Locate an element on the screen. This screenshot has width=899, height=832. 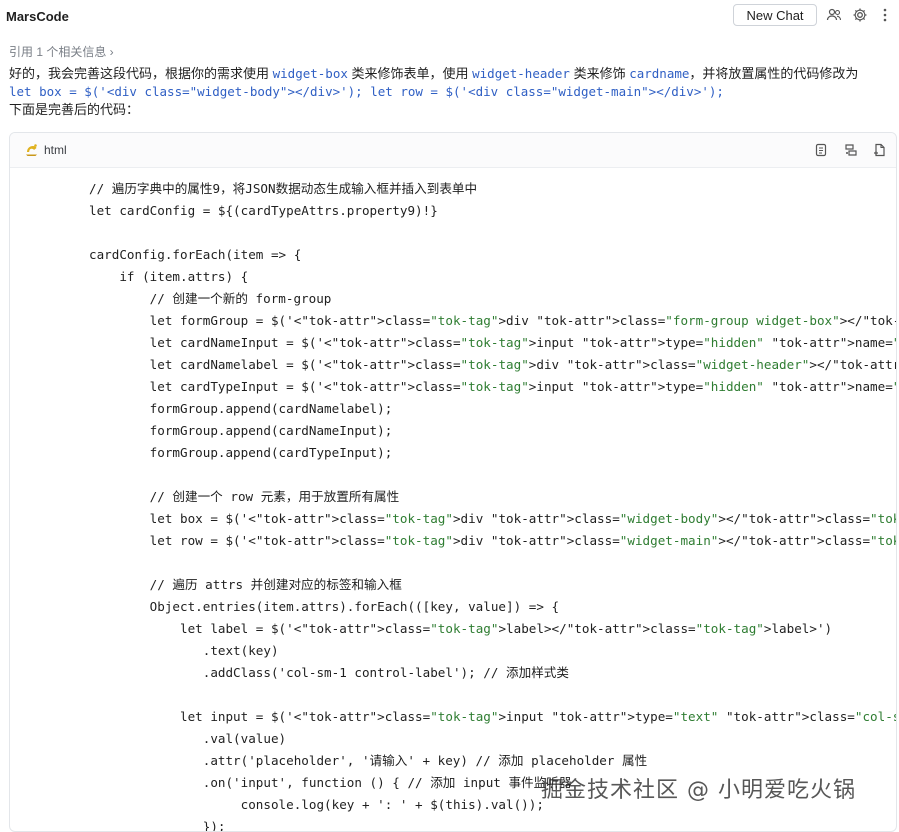
code-line: formGroup.append(cardNameInput); is located at coordinates (241, 430).